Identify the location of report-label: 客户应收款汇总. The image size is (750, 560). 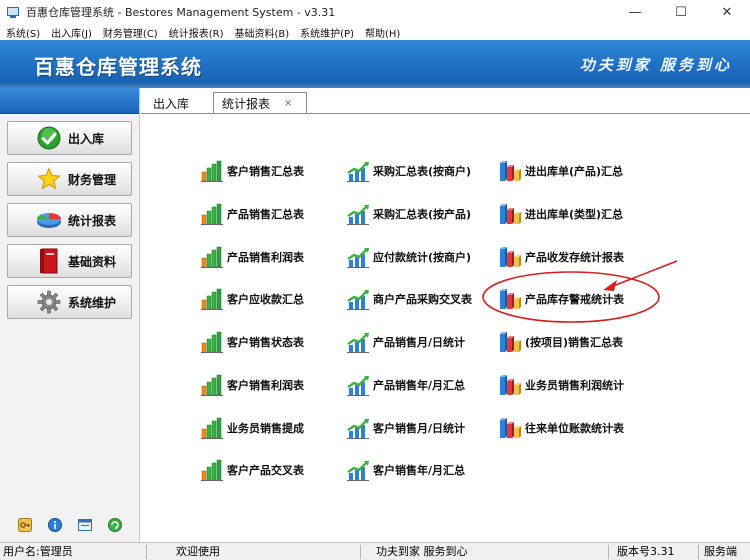
(265, 299).